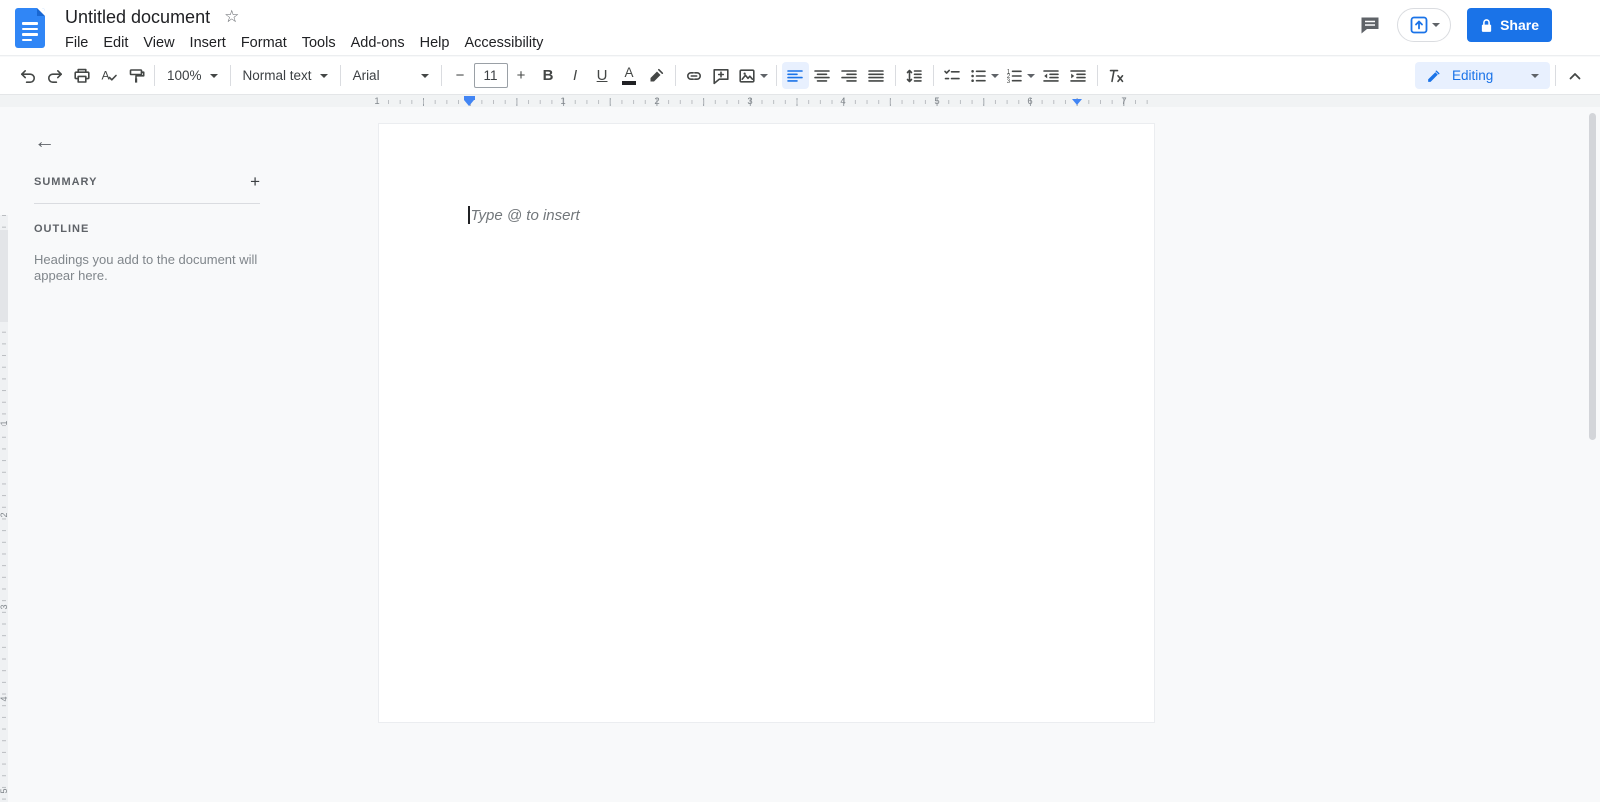 Image resolution: width=1600 pixels, height=802 pixels. I want to click on menu-addons: Add-ons, so click(378, 43).